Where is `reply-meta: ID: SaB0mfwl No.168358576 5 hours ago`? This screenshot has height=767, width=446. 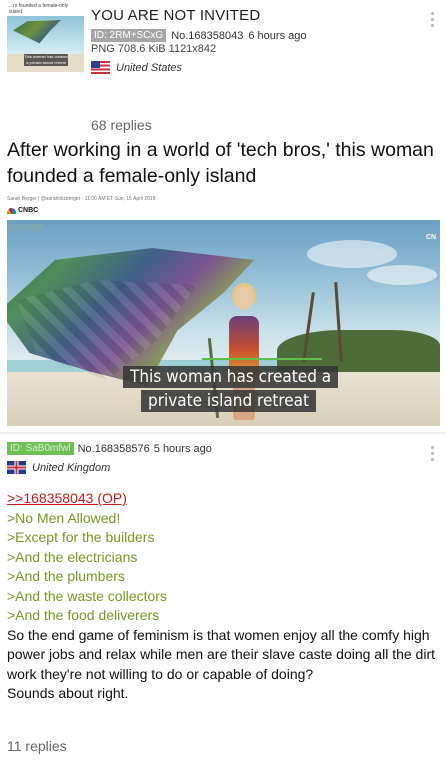 reply-meta: ID: SaB0mfwl No.168358576 5 hours ago is located at coordinates (109, 448).